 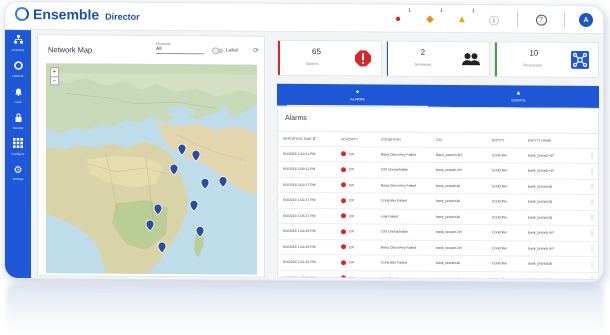 What do you see at coordinates (399, 154) in the screenshot?
I see `condition-cell: Beep Discovery Failed` at bounding box center [399, 154].